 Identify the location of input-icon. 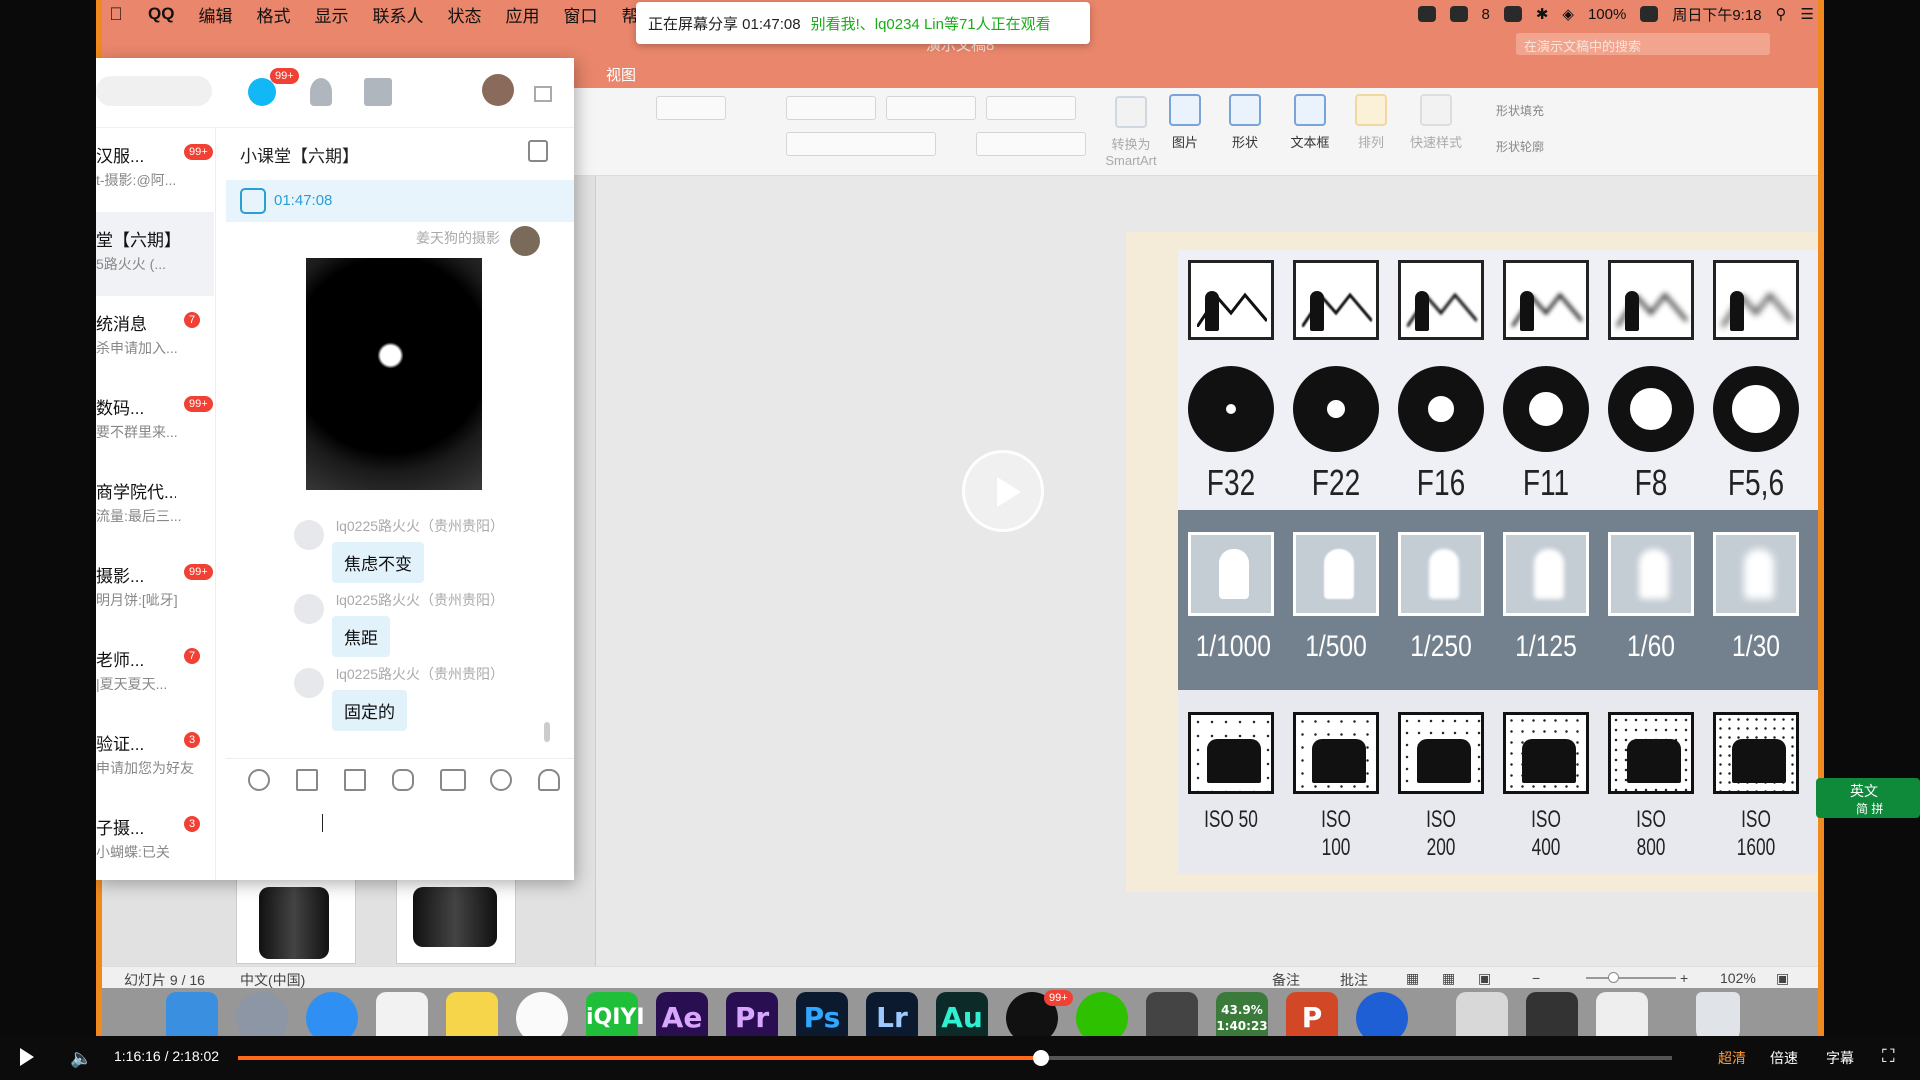
(1649, 14).